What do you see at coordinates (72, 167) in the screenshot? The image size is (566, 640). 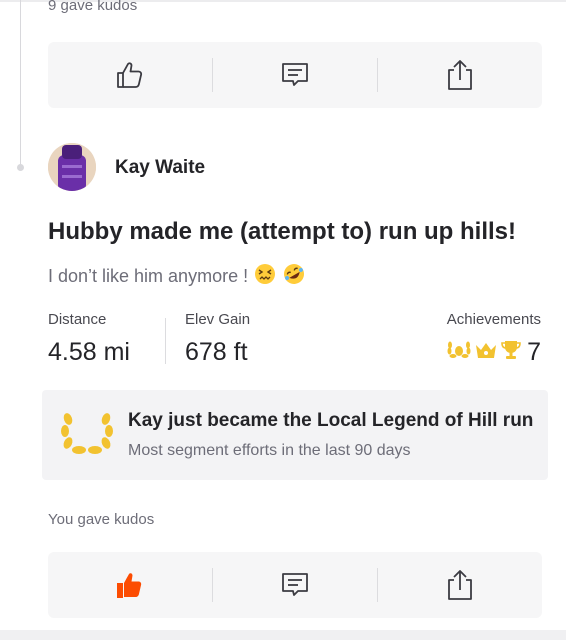 I see `athlete-avatar` at bounding box center [72, 167].